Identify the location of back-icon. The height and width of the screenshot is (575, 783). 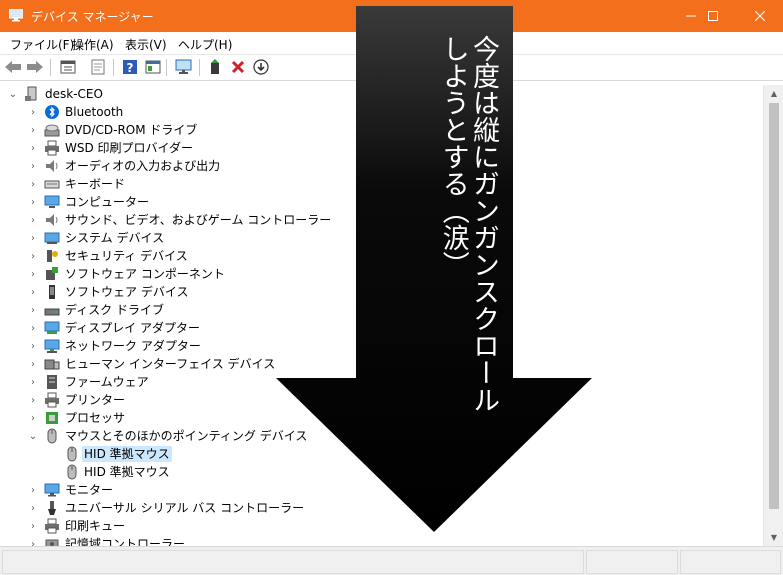
(13, 67).